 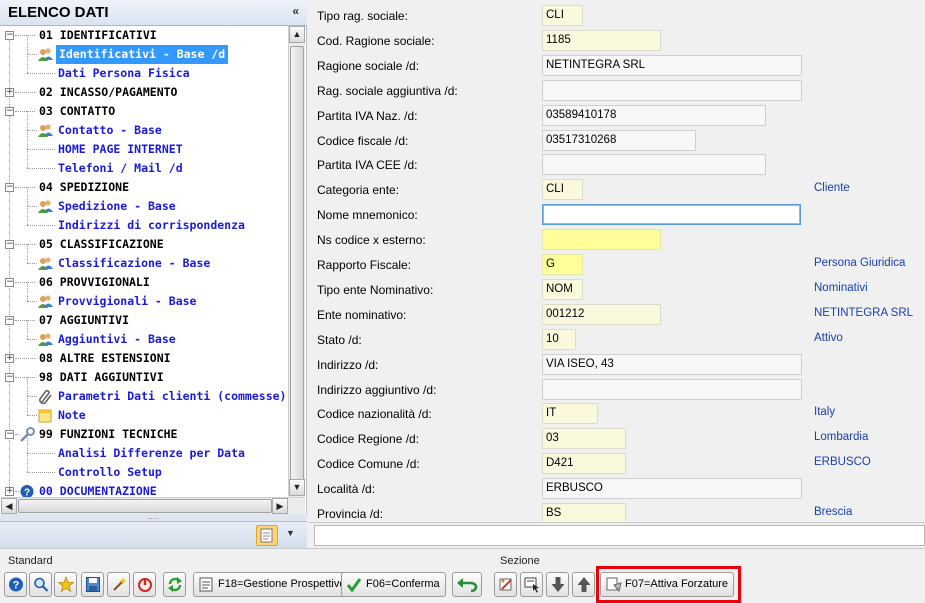 What do you see at coordinates (672, 488) in the screenshot?
I see `field-input: ERBUSCO` at bounding box center [672, 488].